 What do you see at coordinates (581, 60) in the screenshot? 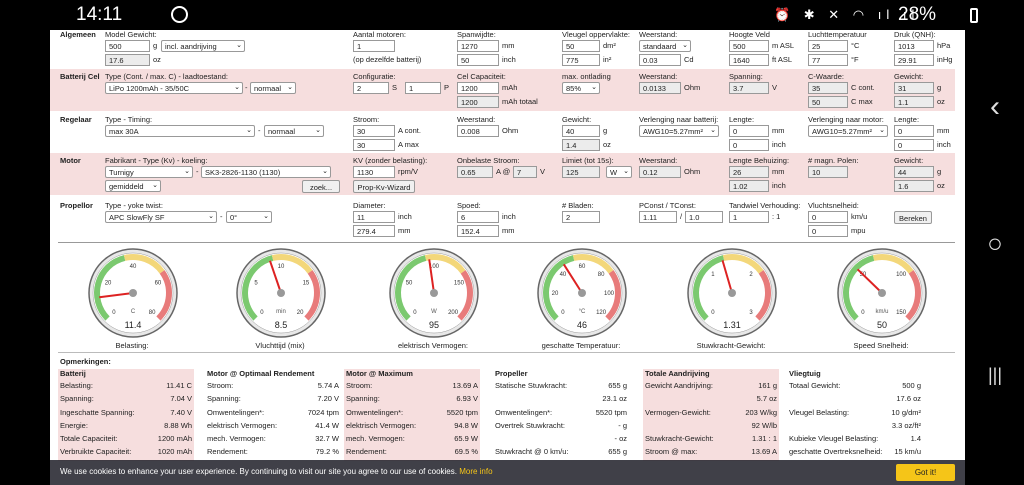
I see `area-in-input: 775` at bounding box center [581, 60].